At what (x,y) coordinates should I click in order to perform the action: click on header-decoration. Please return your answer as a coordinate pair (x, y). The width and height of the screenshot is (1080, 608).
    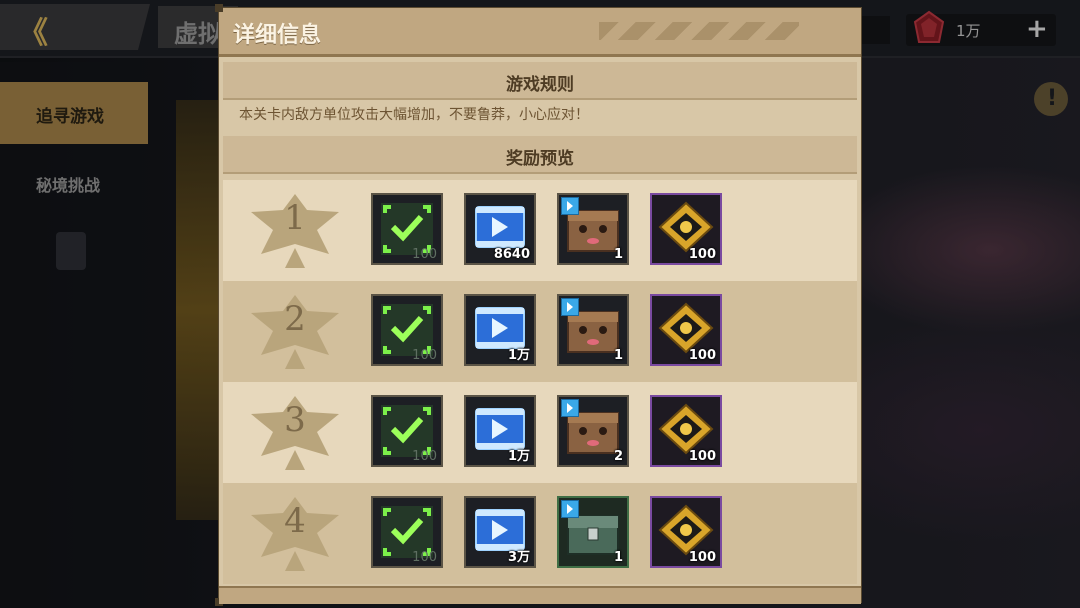
    Looking at the image, I should click on (699, 31).